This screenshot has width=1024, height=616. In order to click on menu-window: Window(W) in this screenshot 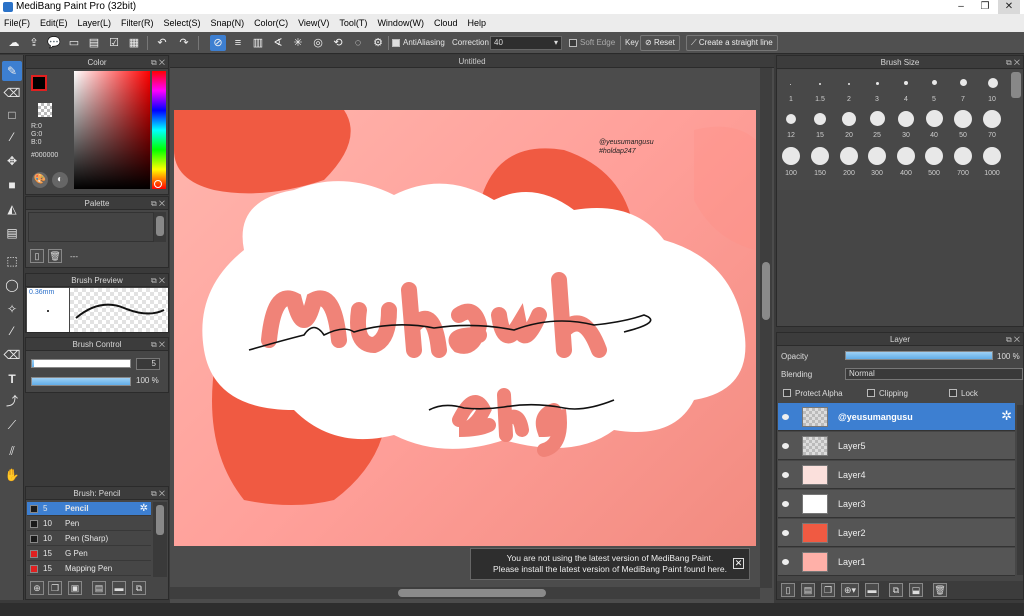, I will do `click(400, 23)`.